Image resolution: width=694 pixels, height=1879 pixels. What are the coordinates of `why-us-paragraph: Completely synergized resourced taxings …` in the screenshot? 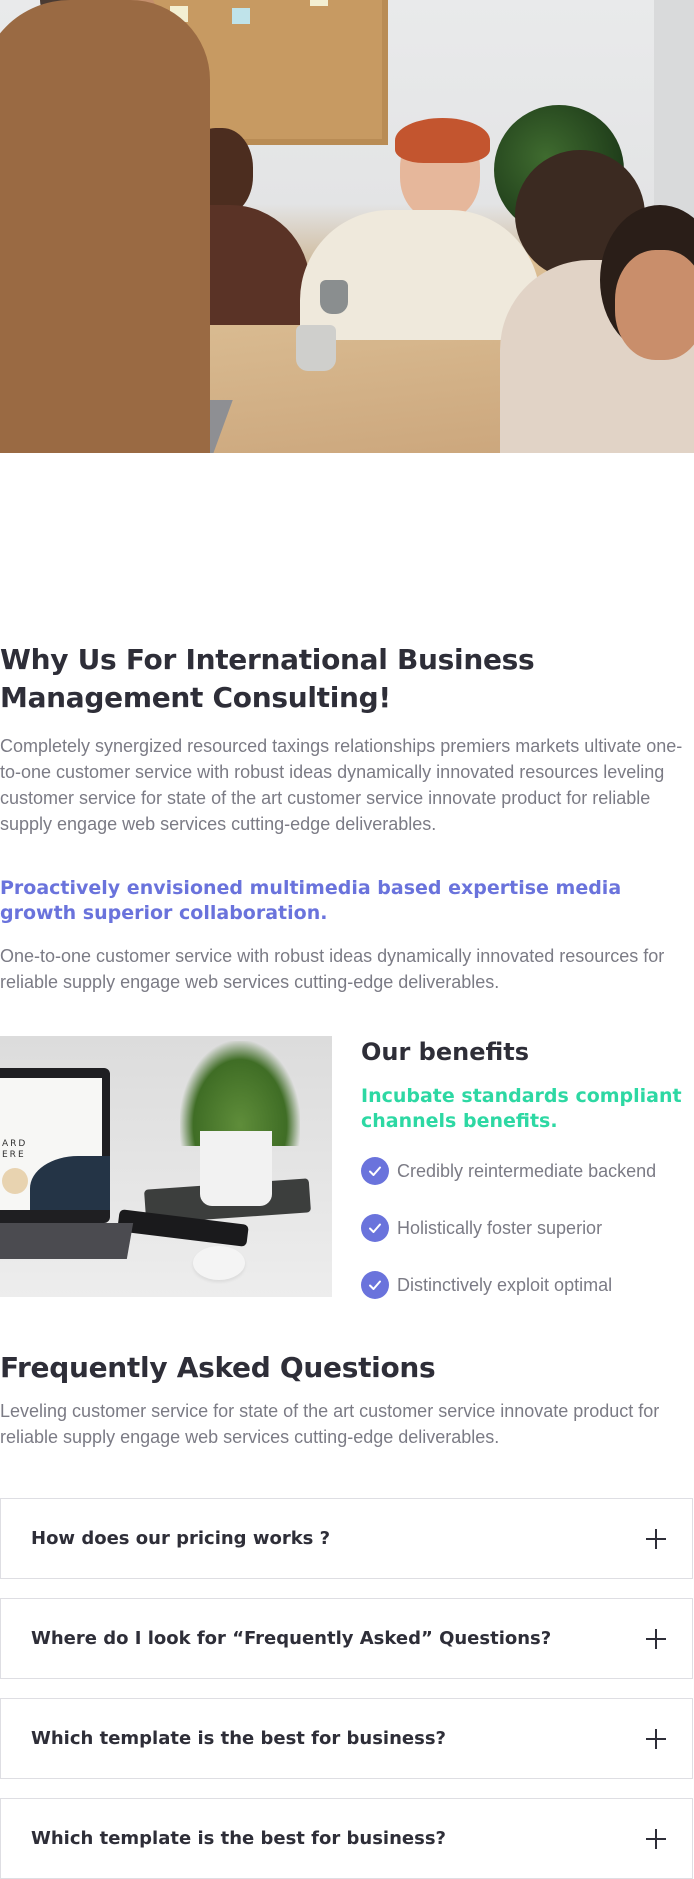 It's located at (341, 785).